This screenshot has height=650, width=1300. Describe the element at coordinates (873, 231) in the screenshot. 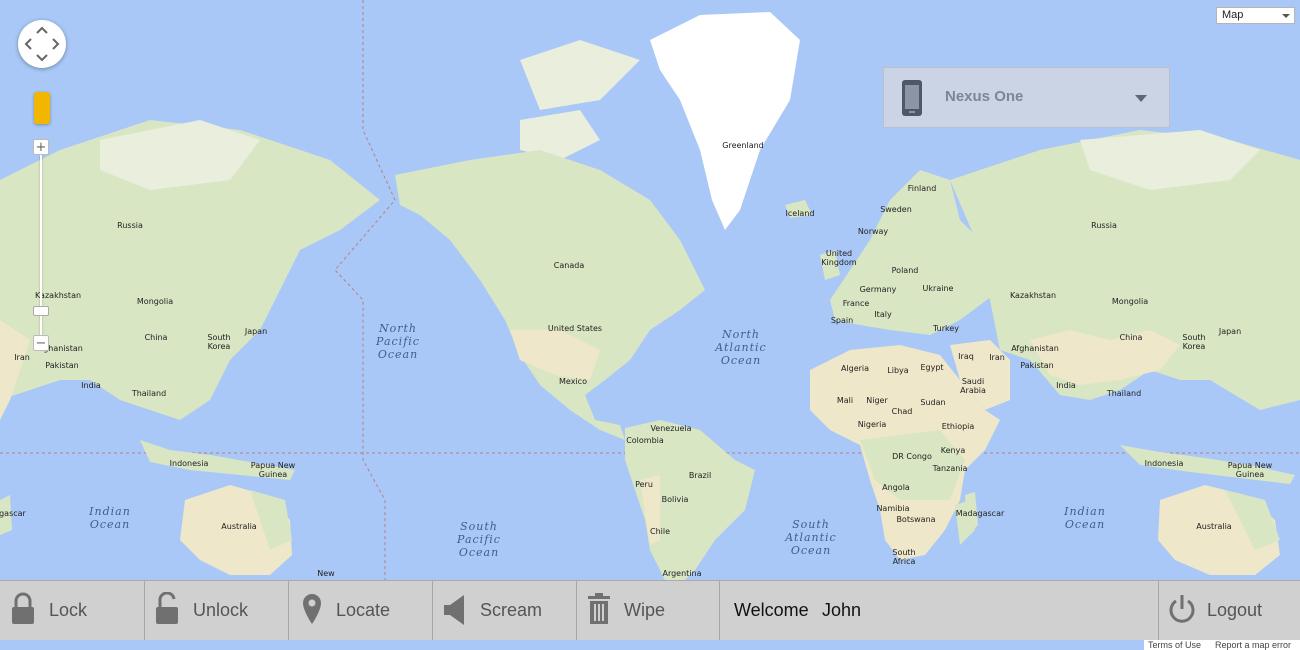

I see `country-label: Norway` at that location.